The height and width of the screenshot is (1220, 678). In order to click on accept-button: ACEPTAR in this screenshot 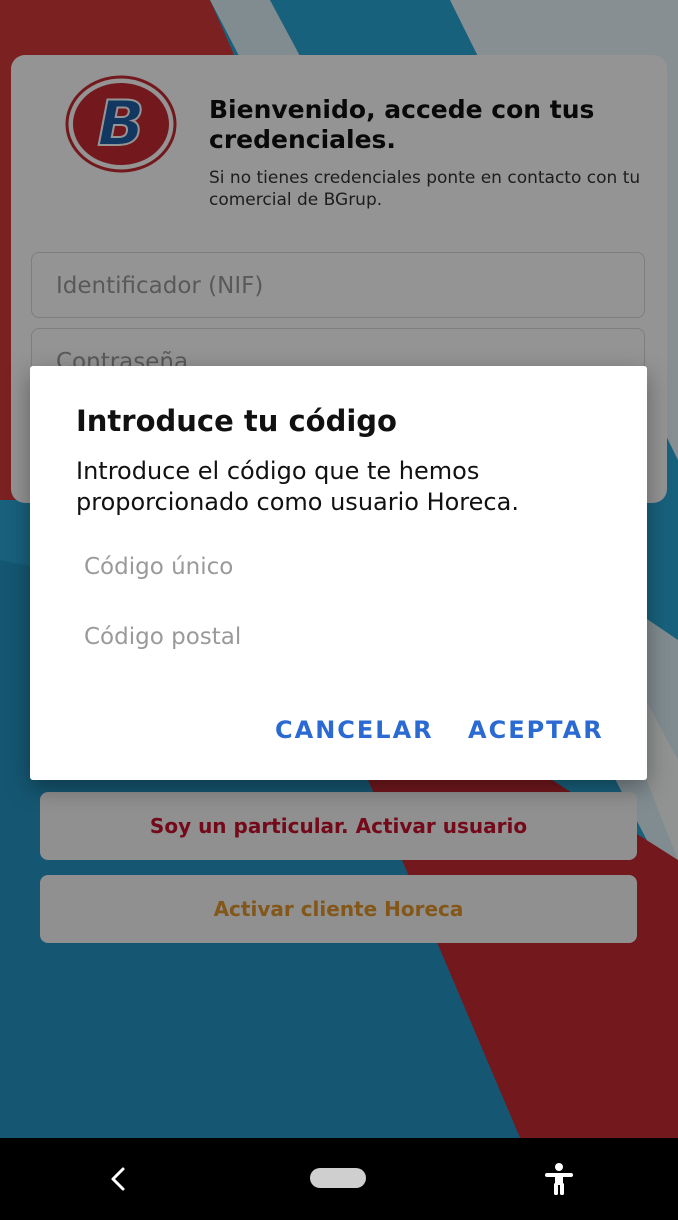, I will do `click(536, 730)`.